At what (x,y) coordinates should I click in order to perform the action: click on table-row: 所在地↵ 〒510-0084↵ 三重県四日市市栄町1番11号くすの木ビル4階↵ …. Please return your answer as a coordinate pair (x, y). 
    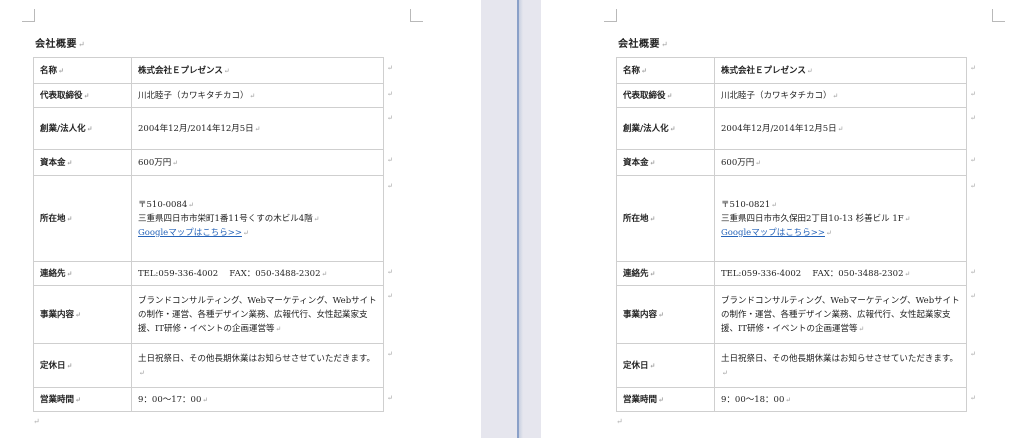
    Looking at the image, I should click on (213, 218).